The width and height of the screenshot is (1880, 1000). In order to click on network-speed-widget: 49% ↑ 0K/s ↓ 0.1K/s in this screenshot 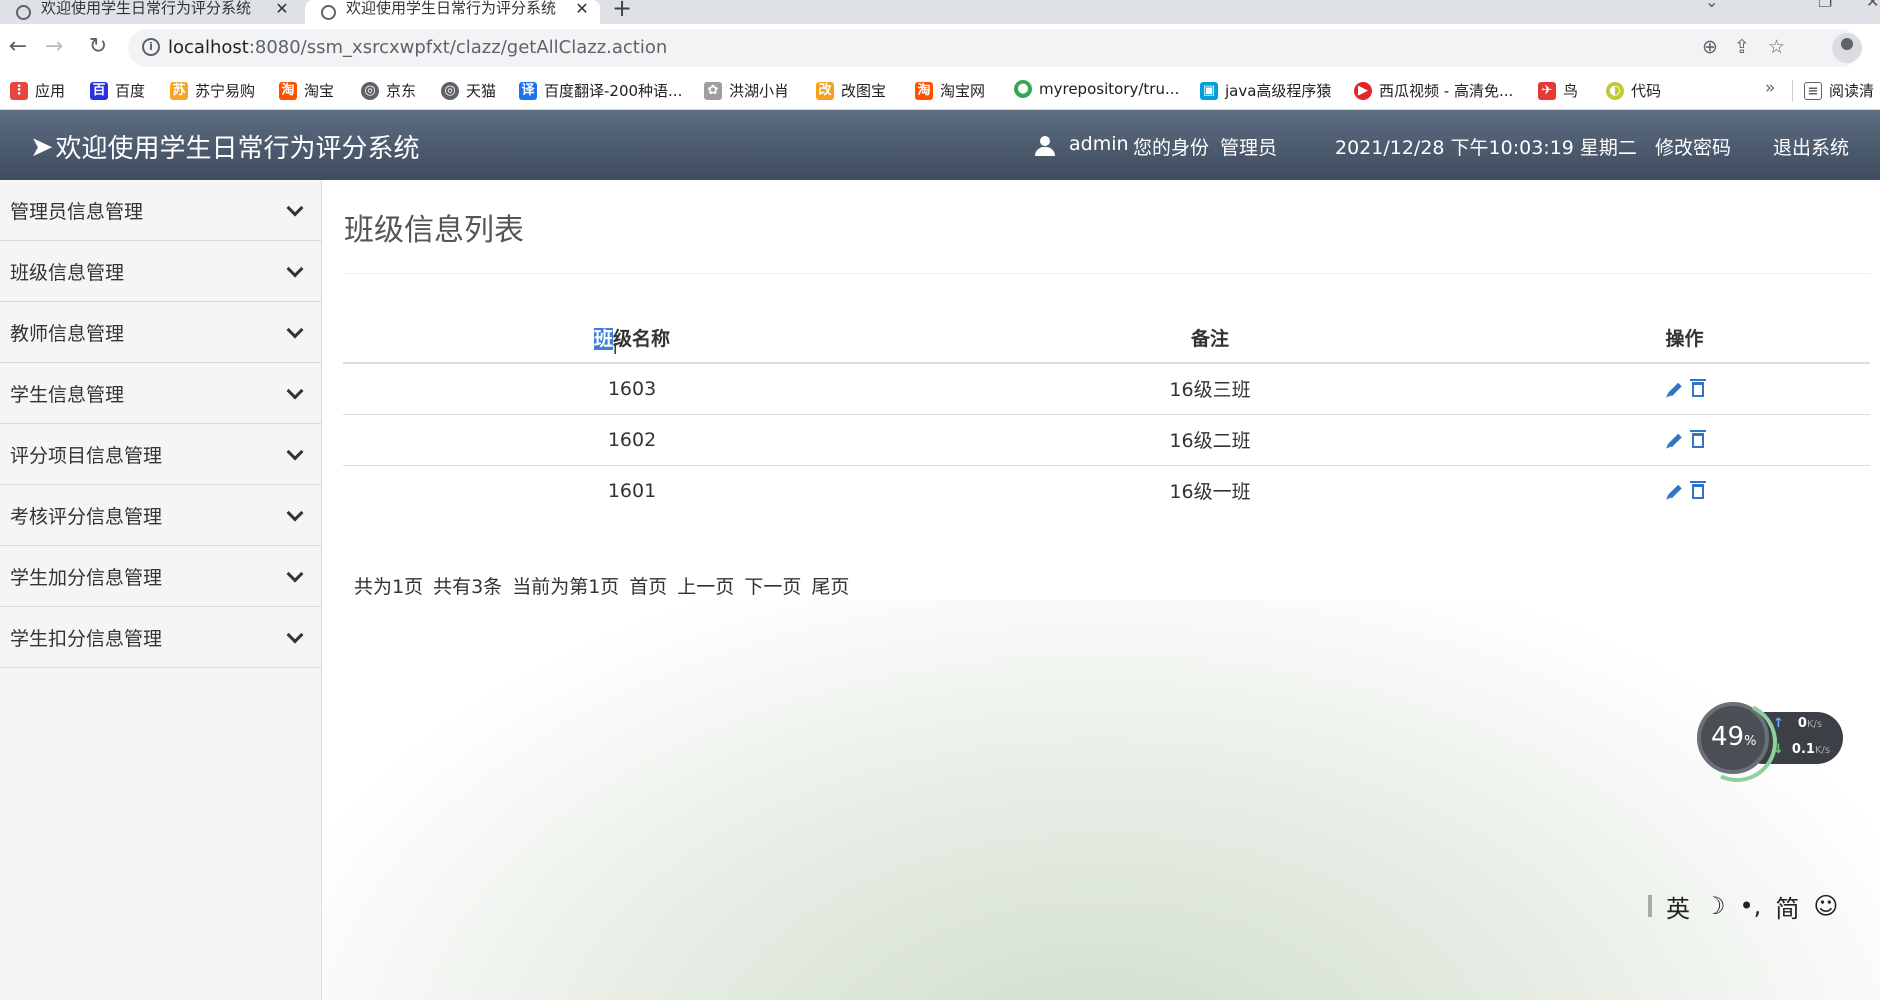, I will do `click(1771, 738)`.